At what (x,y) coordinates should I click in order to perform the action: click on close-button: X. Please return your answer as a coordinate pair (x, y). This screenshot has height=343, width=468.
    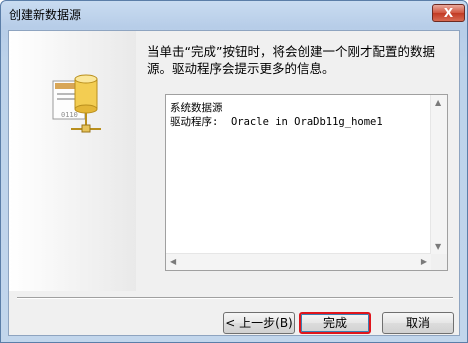
    Looking at the image, I should click on (448, 13).